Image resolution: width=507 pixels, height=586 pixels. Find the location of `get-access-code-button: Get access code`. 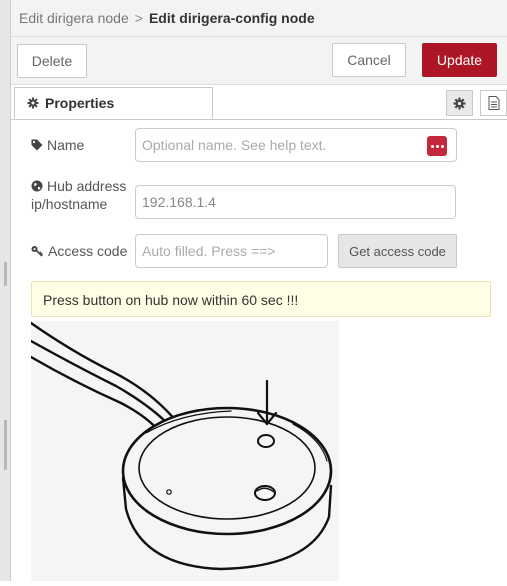

get-access-code-button: Get access code is located at coordinates (397, 251).